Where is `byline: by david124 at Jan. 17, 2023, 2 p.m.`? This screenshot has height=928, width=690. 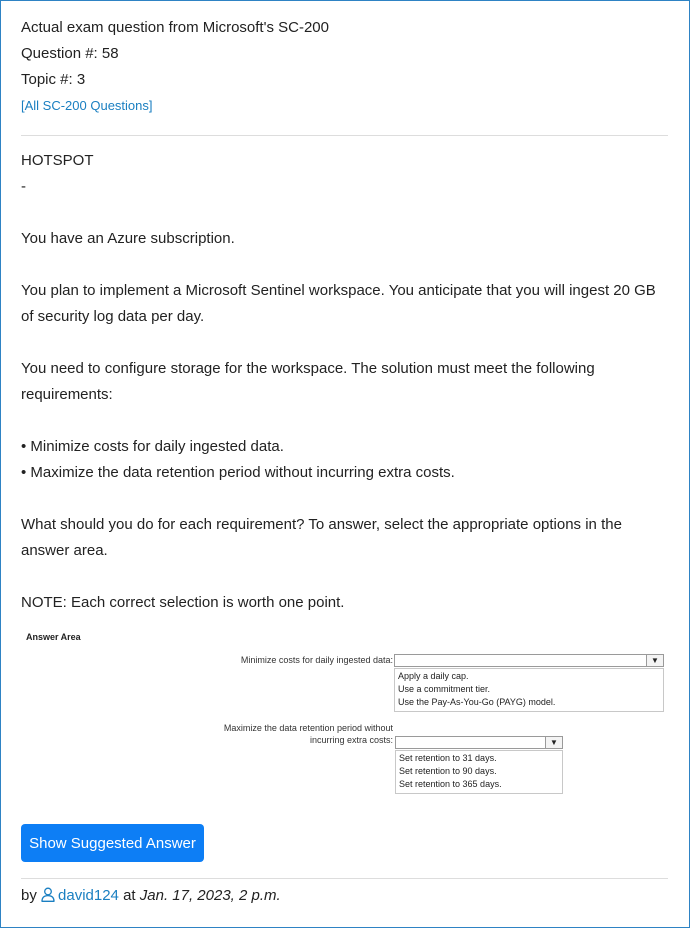 byline: by david124 at Jan. 17, 2023, 2 p.m. is located at coordinates (151, 896).